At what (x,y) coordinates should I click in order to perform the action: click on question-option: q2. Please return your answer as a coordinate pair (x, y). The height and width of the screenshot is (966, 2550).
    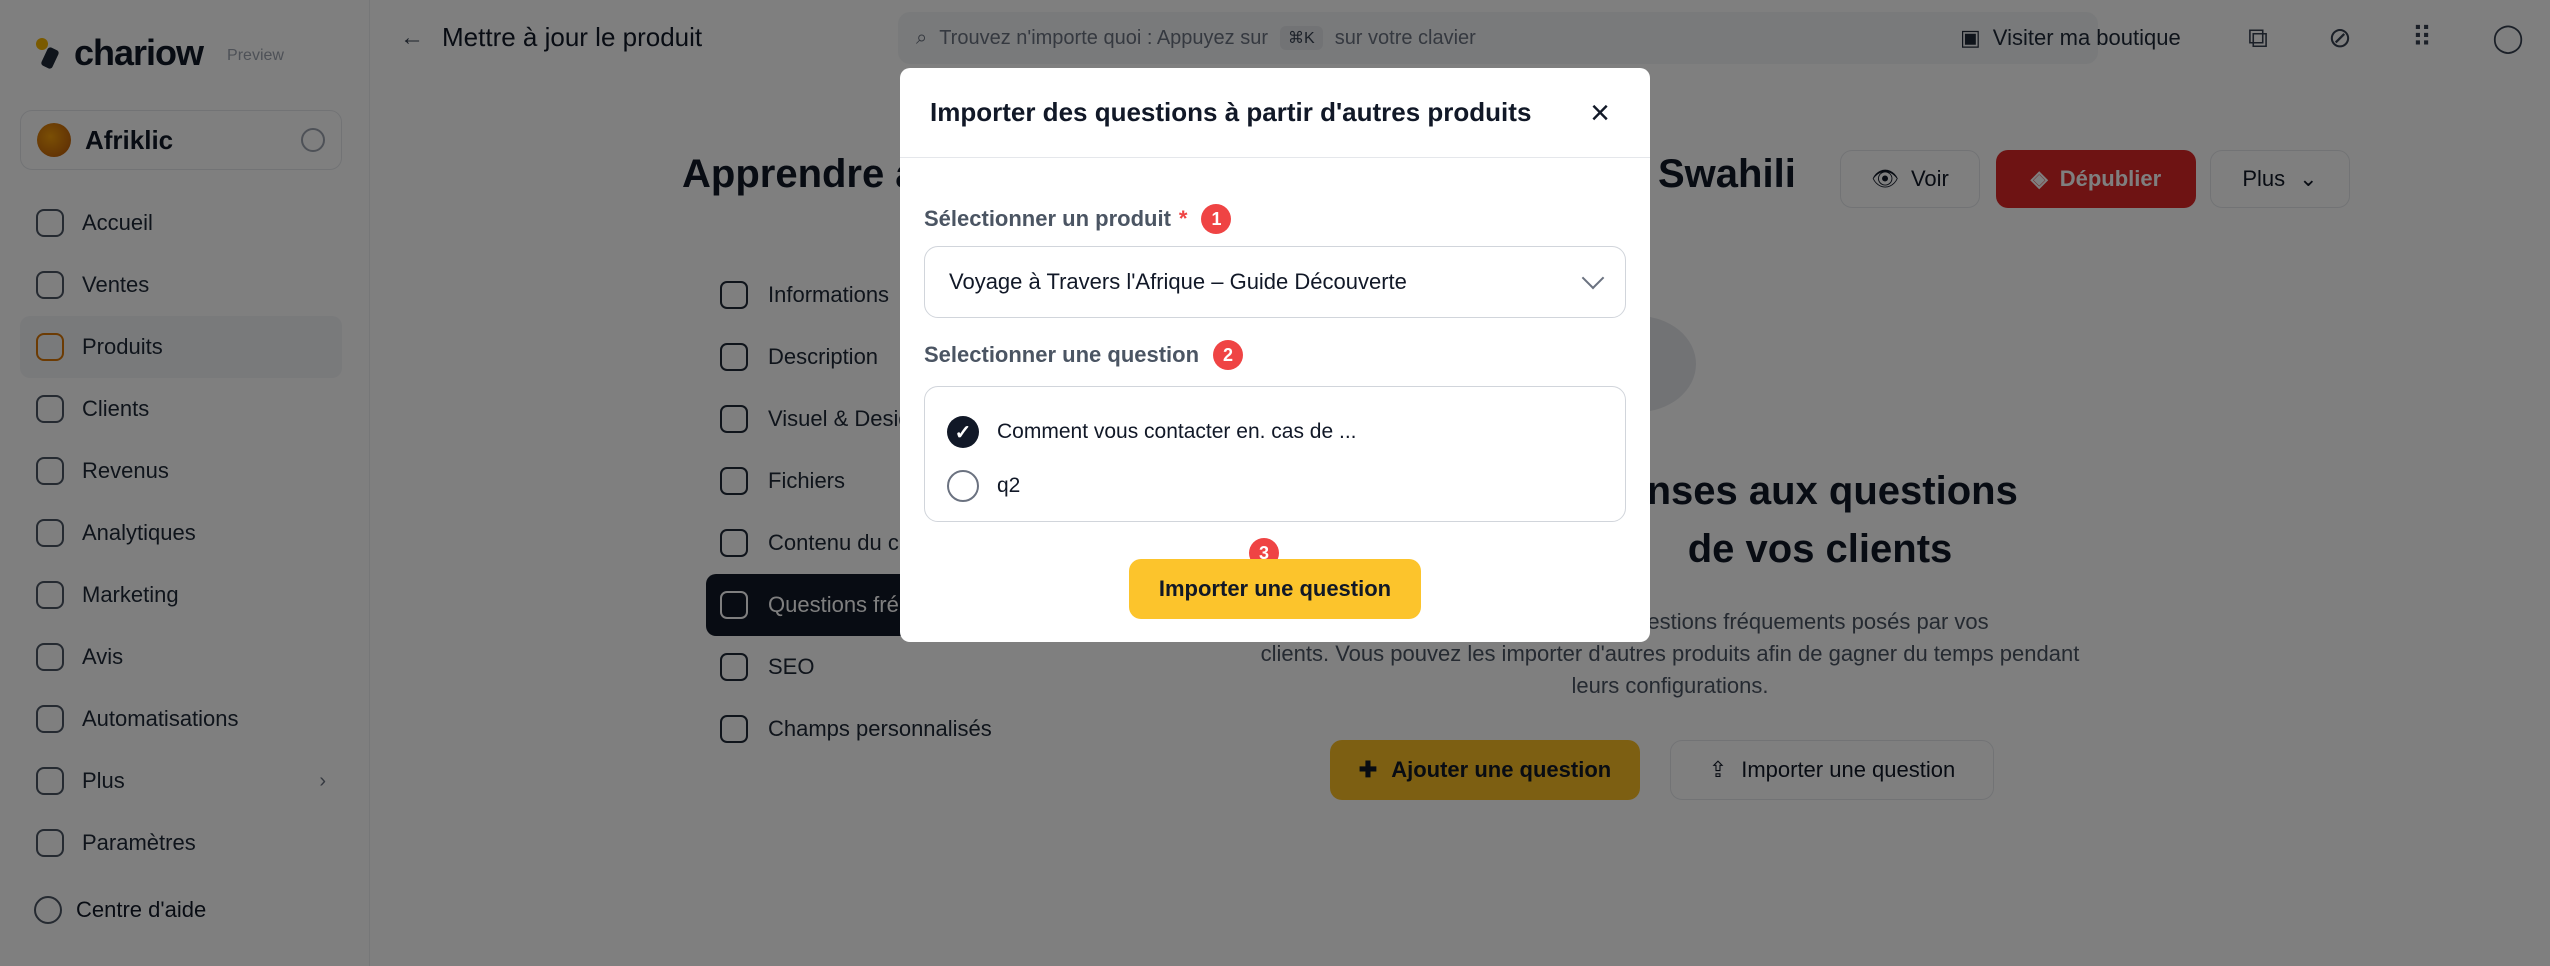
    Looking at the image, I should click on (1275, 486).